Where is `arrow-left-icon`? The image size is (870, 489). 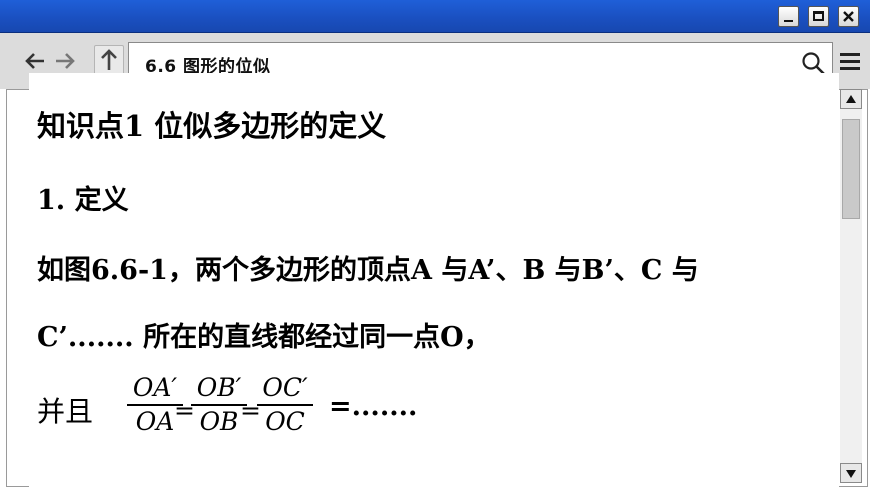 arrow-left-icon is located at coordinates (34, 61).